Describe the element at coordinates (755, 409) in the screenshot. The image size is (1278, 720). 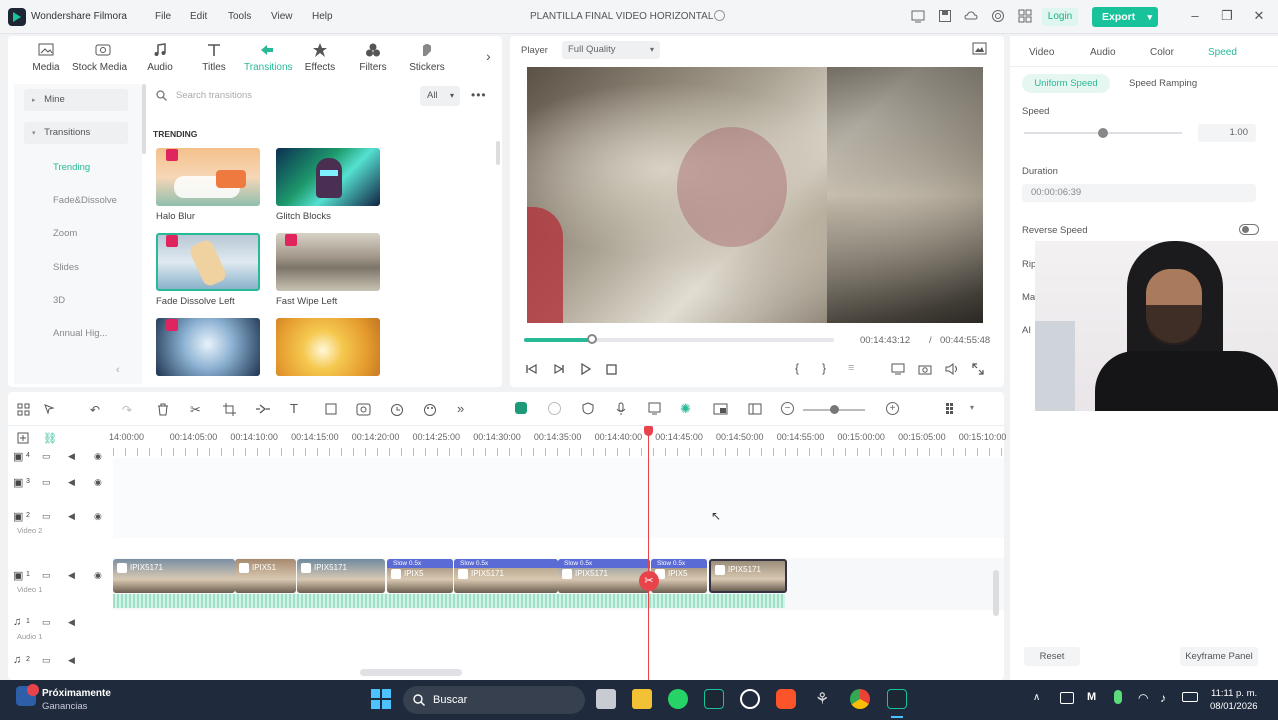
I see `storyboard-icon` at that location.